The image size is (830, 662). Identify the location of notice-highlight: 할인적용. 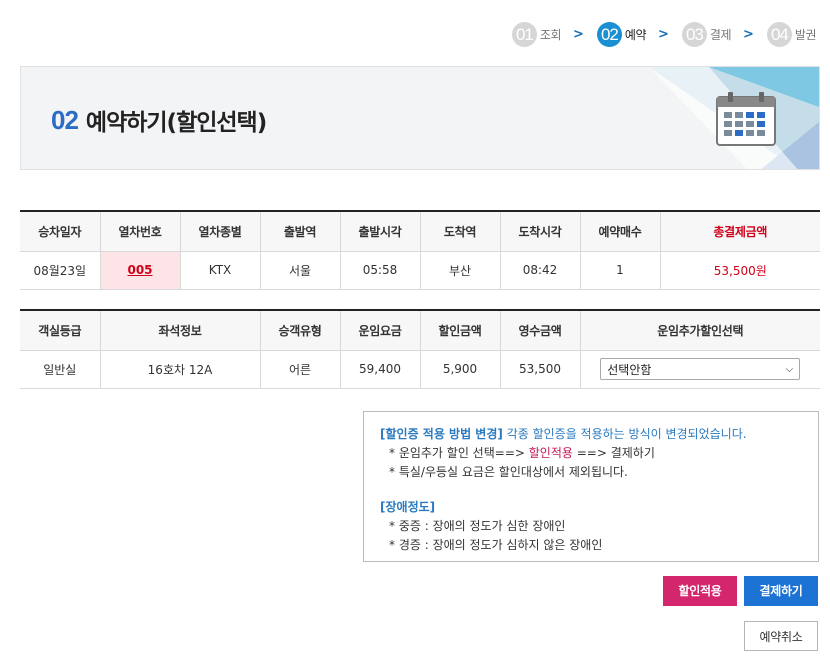
(550, 453).